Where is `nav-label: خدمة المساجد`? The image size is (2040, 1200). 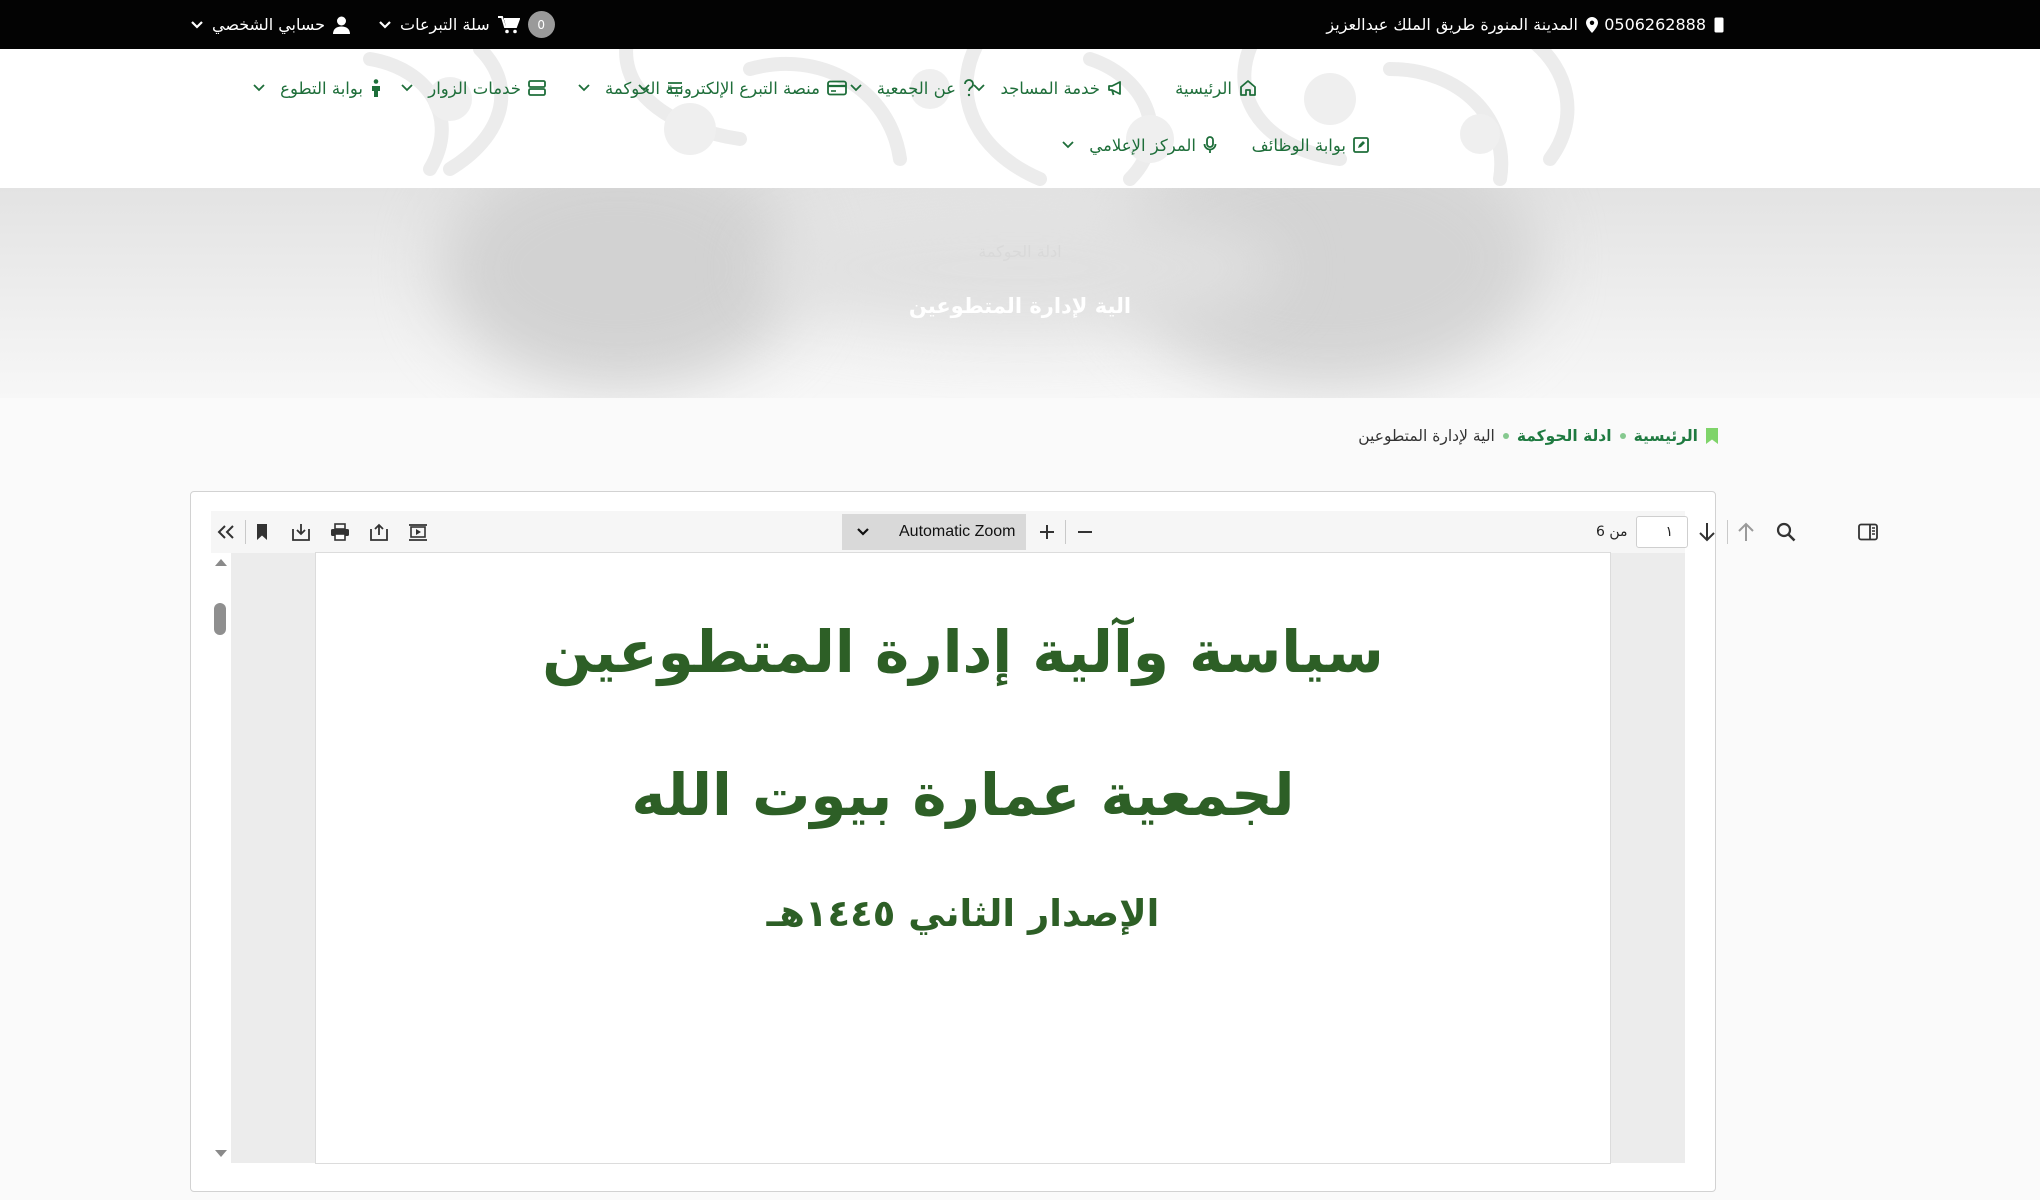
nav-label: خدمة المساجد is located at coordinates (1050, 88).